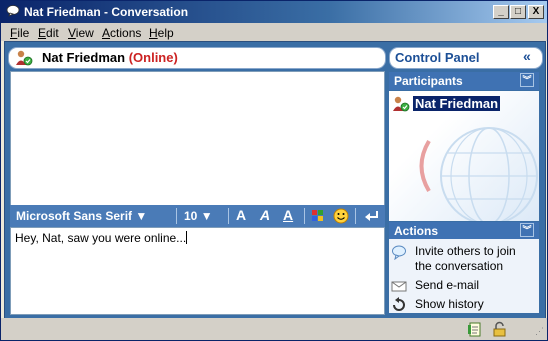 This screenshot has height=341, width=548. I want to click on notepad-icon, so click(475, 329).